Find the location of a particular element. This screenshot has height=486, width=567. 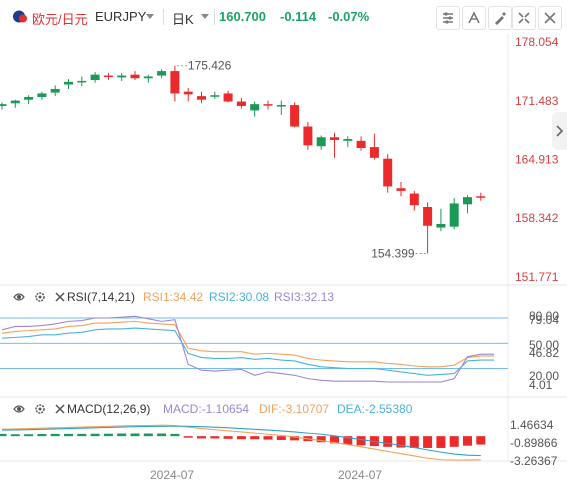

macd-tick-label: 1.46634 is located at coordinates (532, 425).